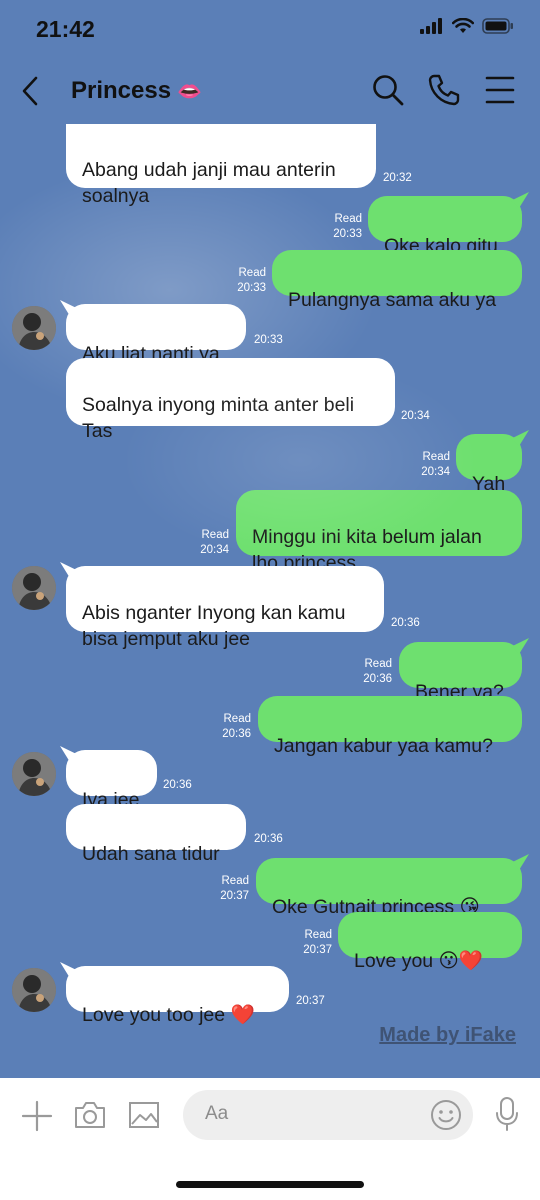  I want to click on signal-icon, so click(431, 26).